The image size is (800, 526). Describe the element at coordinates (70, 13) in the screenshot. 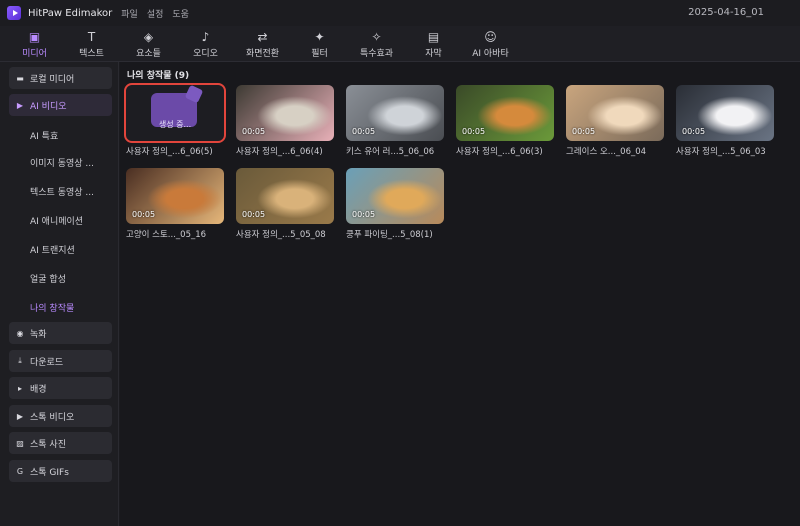

I see `app-name: HitPaw Edimakor` at that location.